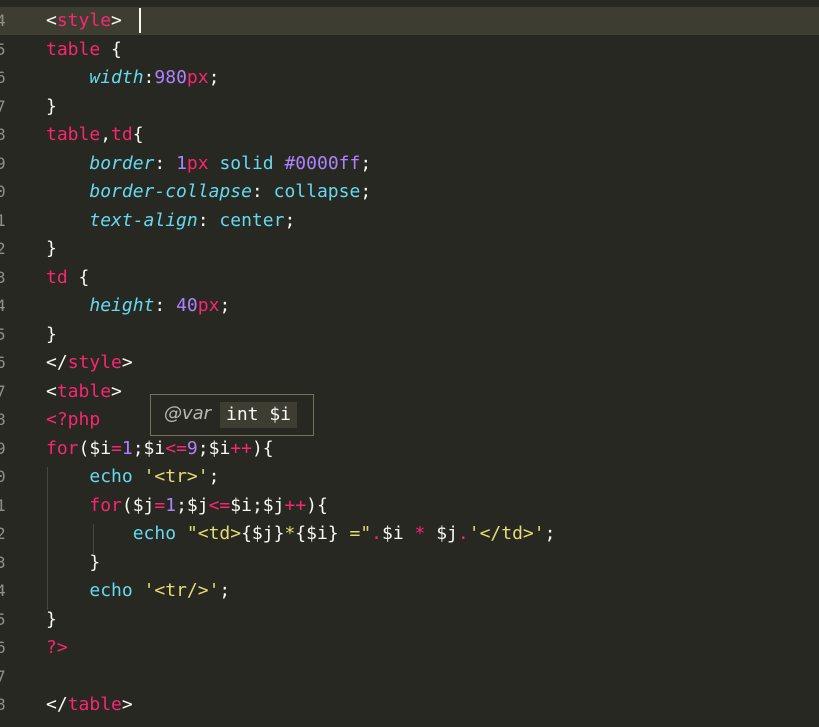 This screenshot has height=727, width=819. What do you see at coordinates (57, 647) in the screenshot?
I see `code-token: ?>` at bounding box center [57, 647].